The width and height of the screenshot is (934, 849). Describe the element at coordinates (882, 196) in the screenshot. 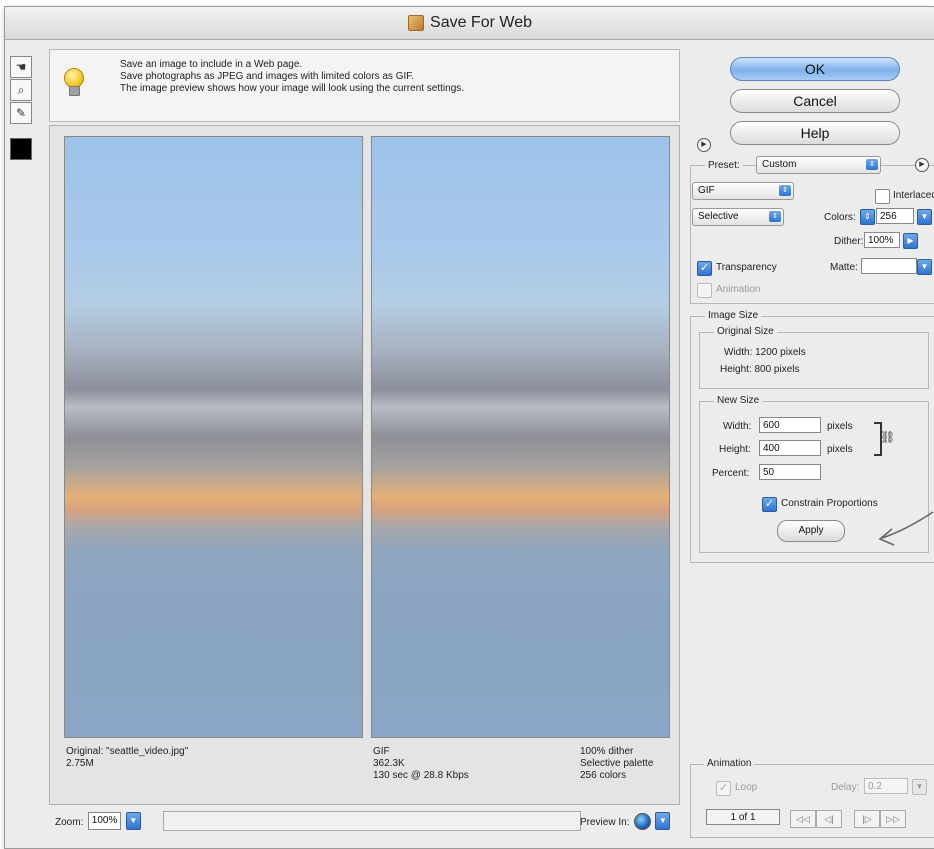

I see `interlaced-checkbox` at that location.